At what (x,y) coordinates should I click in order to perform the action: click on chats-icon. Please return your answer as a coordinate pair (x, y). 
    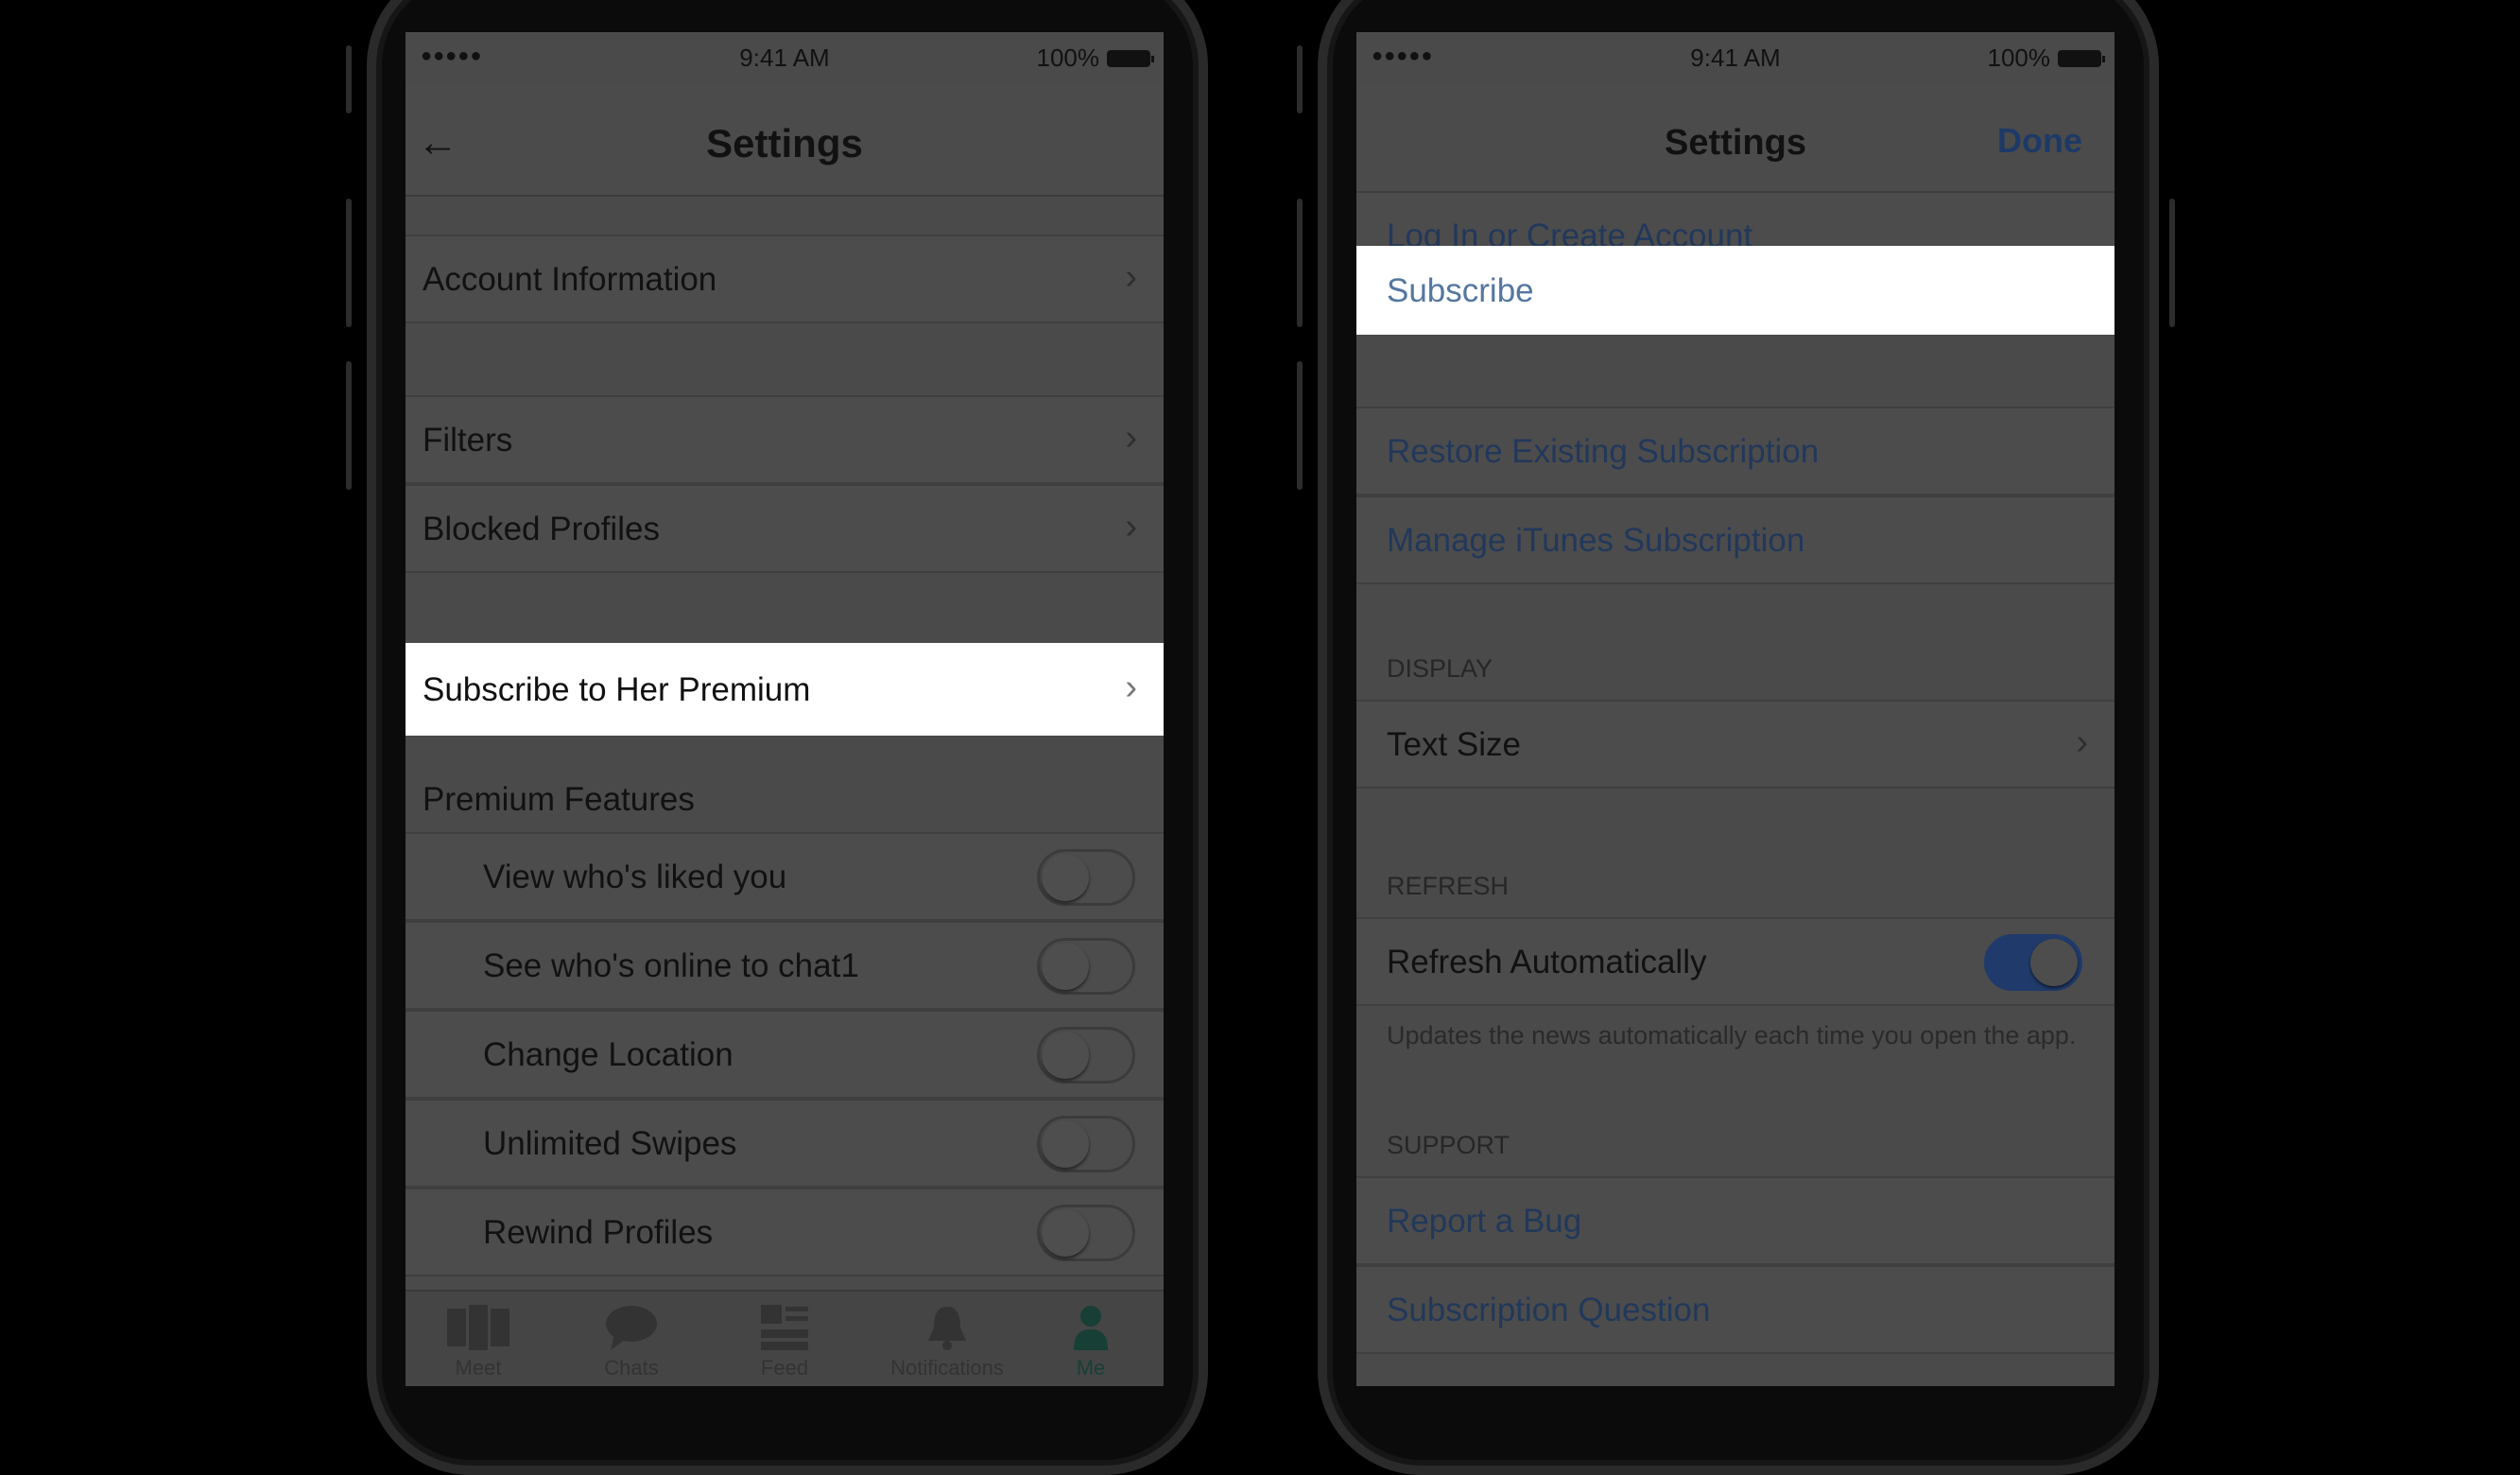
    Looking at the image, I should click on (631, 1327).